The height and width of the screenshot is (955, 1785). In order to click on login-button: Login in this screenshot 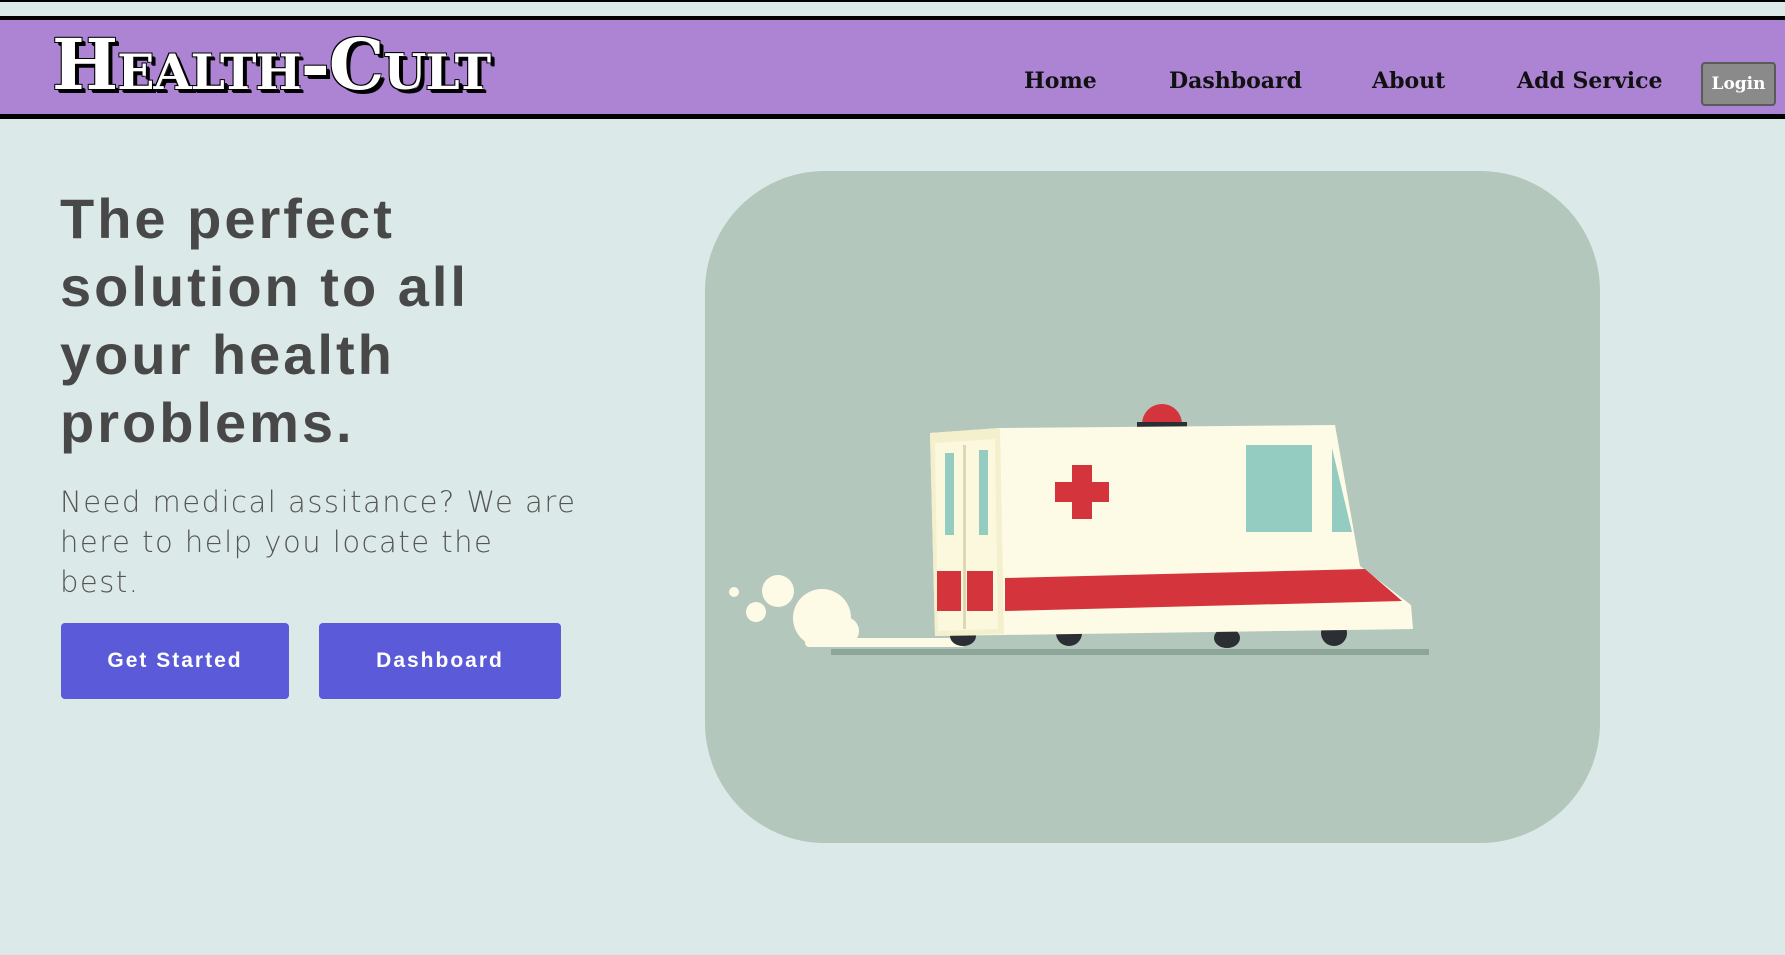, I will do `click(1738, 84)`.